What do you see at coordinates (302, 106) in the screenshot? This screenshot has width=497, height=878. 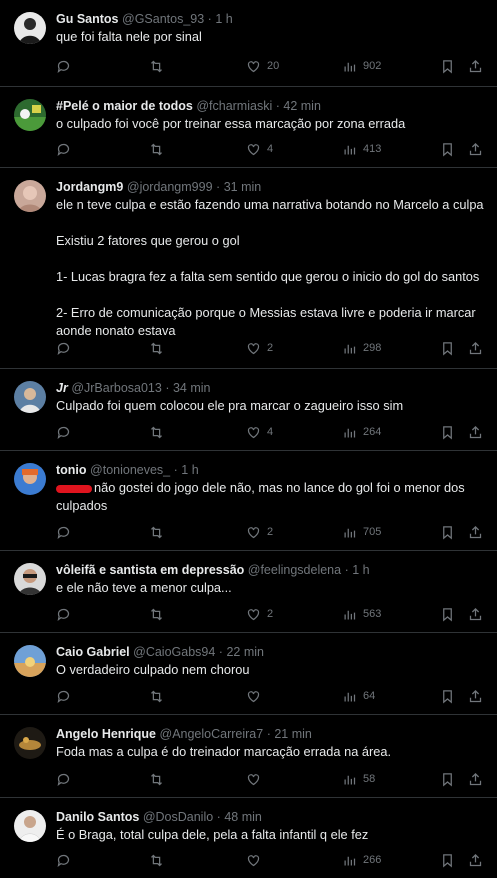 I see `timestamp: 42 min` at bounding box center [302, 106].